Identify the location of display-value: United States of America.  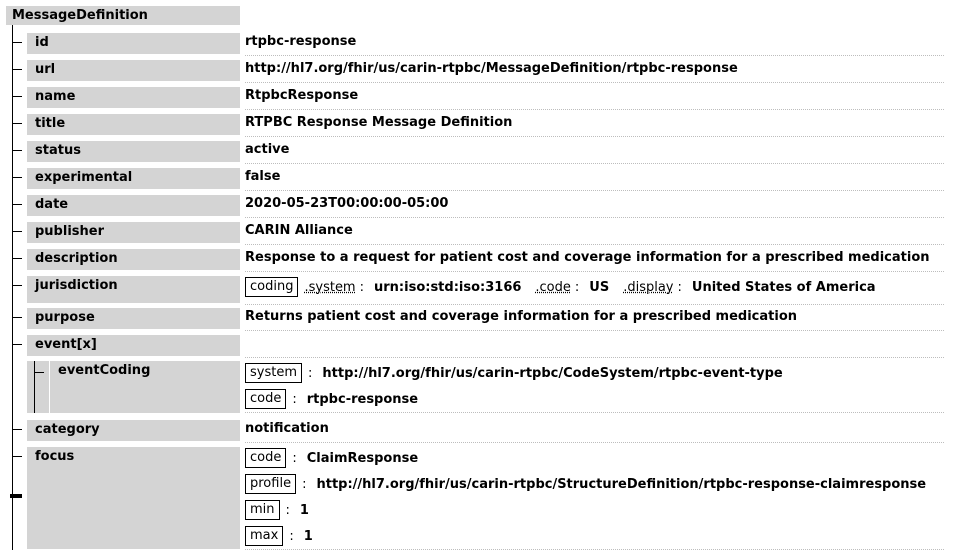
(783, 287).